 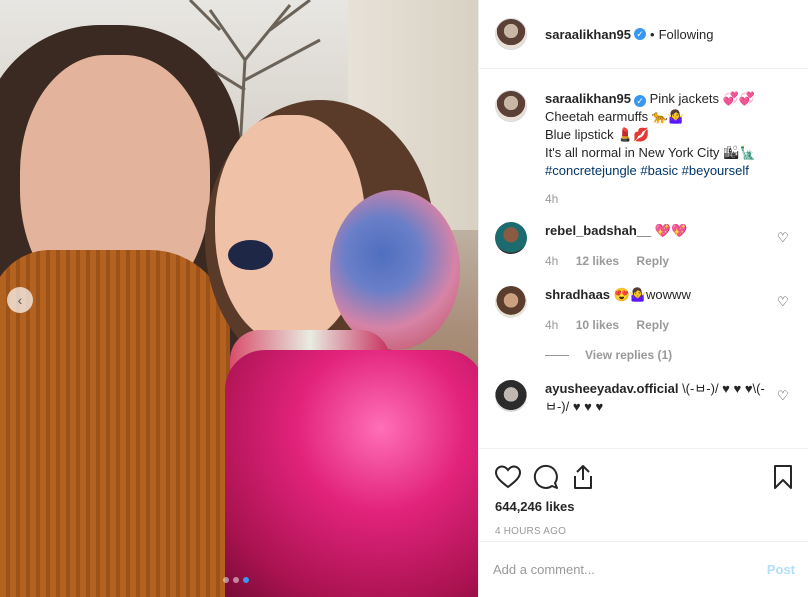 What do you see at coordinates (250, 255) in the screenshot?
I see `photo-lips` at bounding box center [250, 255].